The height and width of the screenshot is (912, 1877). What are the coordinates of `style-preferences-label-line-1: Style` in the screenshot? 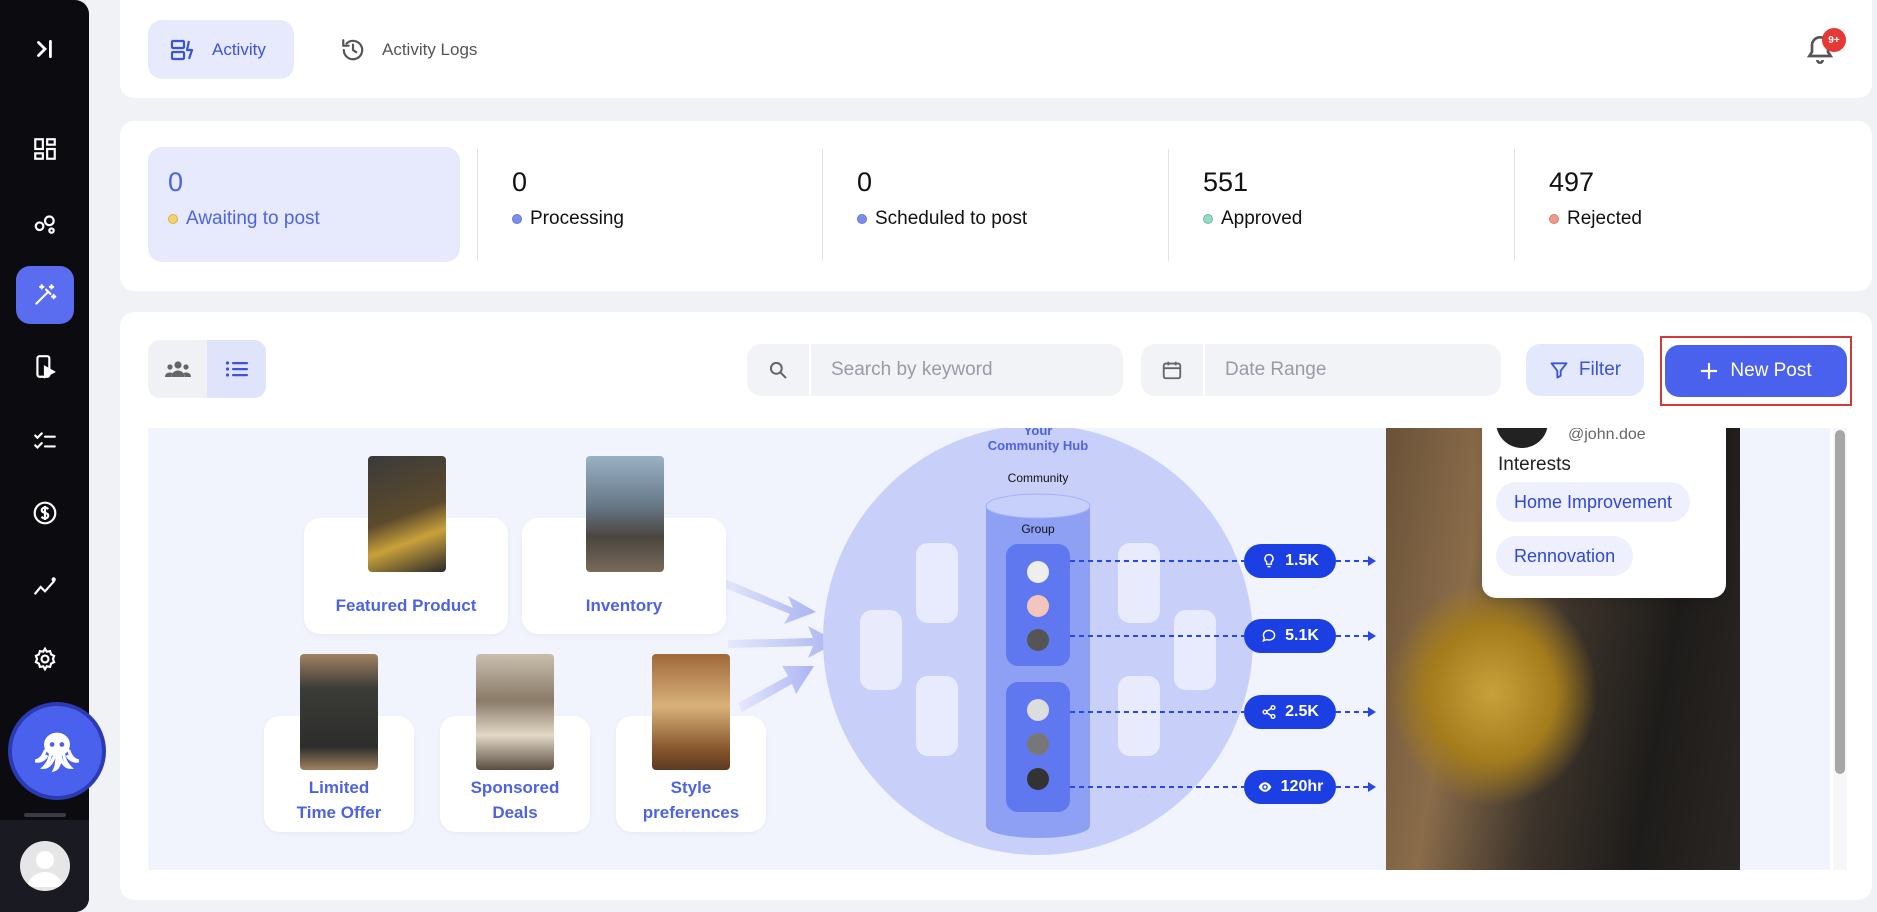 It's located at (691, 787).